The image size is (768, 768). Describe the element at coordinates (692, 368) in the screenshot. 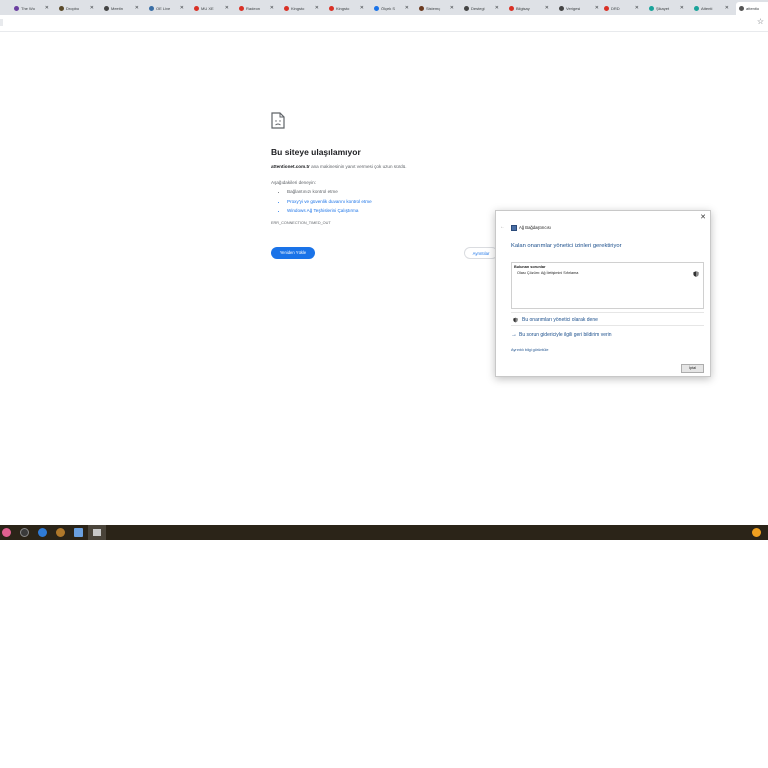

I see `cancel-button: İptal` at that location.